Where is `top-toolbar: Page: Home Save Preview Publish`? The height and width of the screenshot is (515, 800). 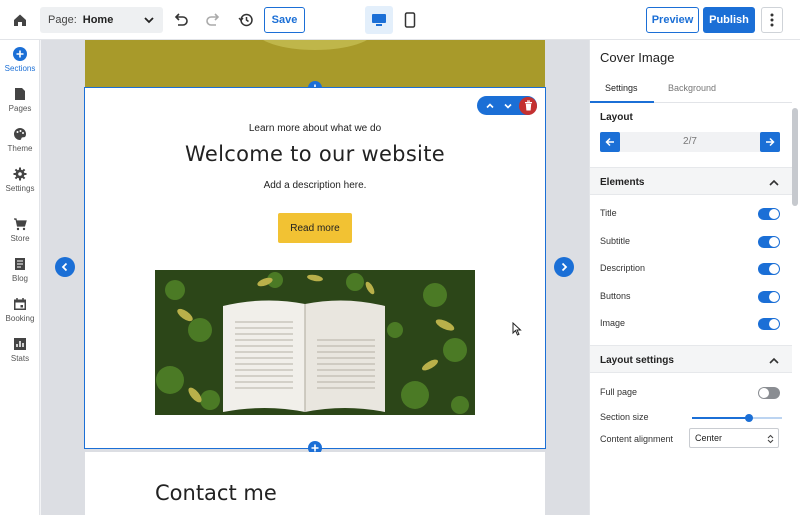
top-toolbar: Page: Home Save Preview Publish is located at coordinates (400, 20).